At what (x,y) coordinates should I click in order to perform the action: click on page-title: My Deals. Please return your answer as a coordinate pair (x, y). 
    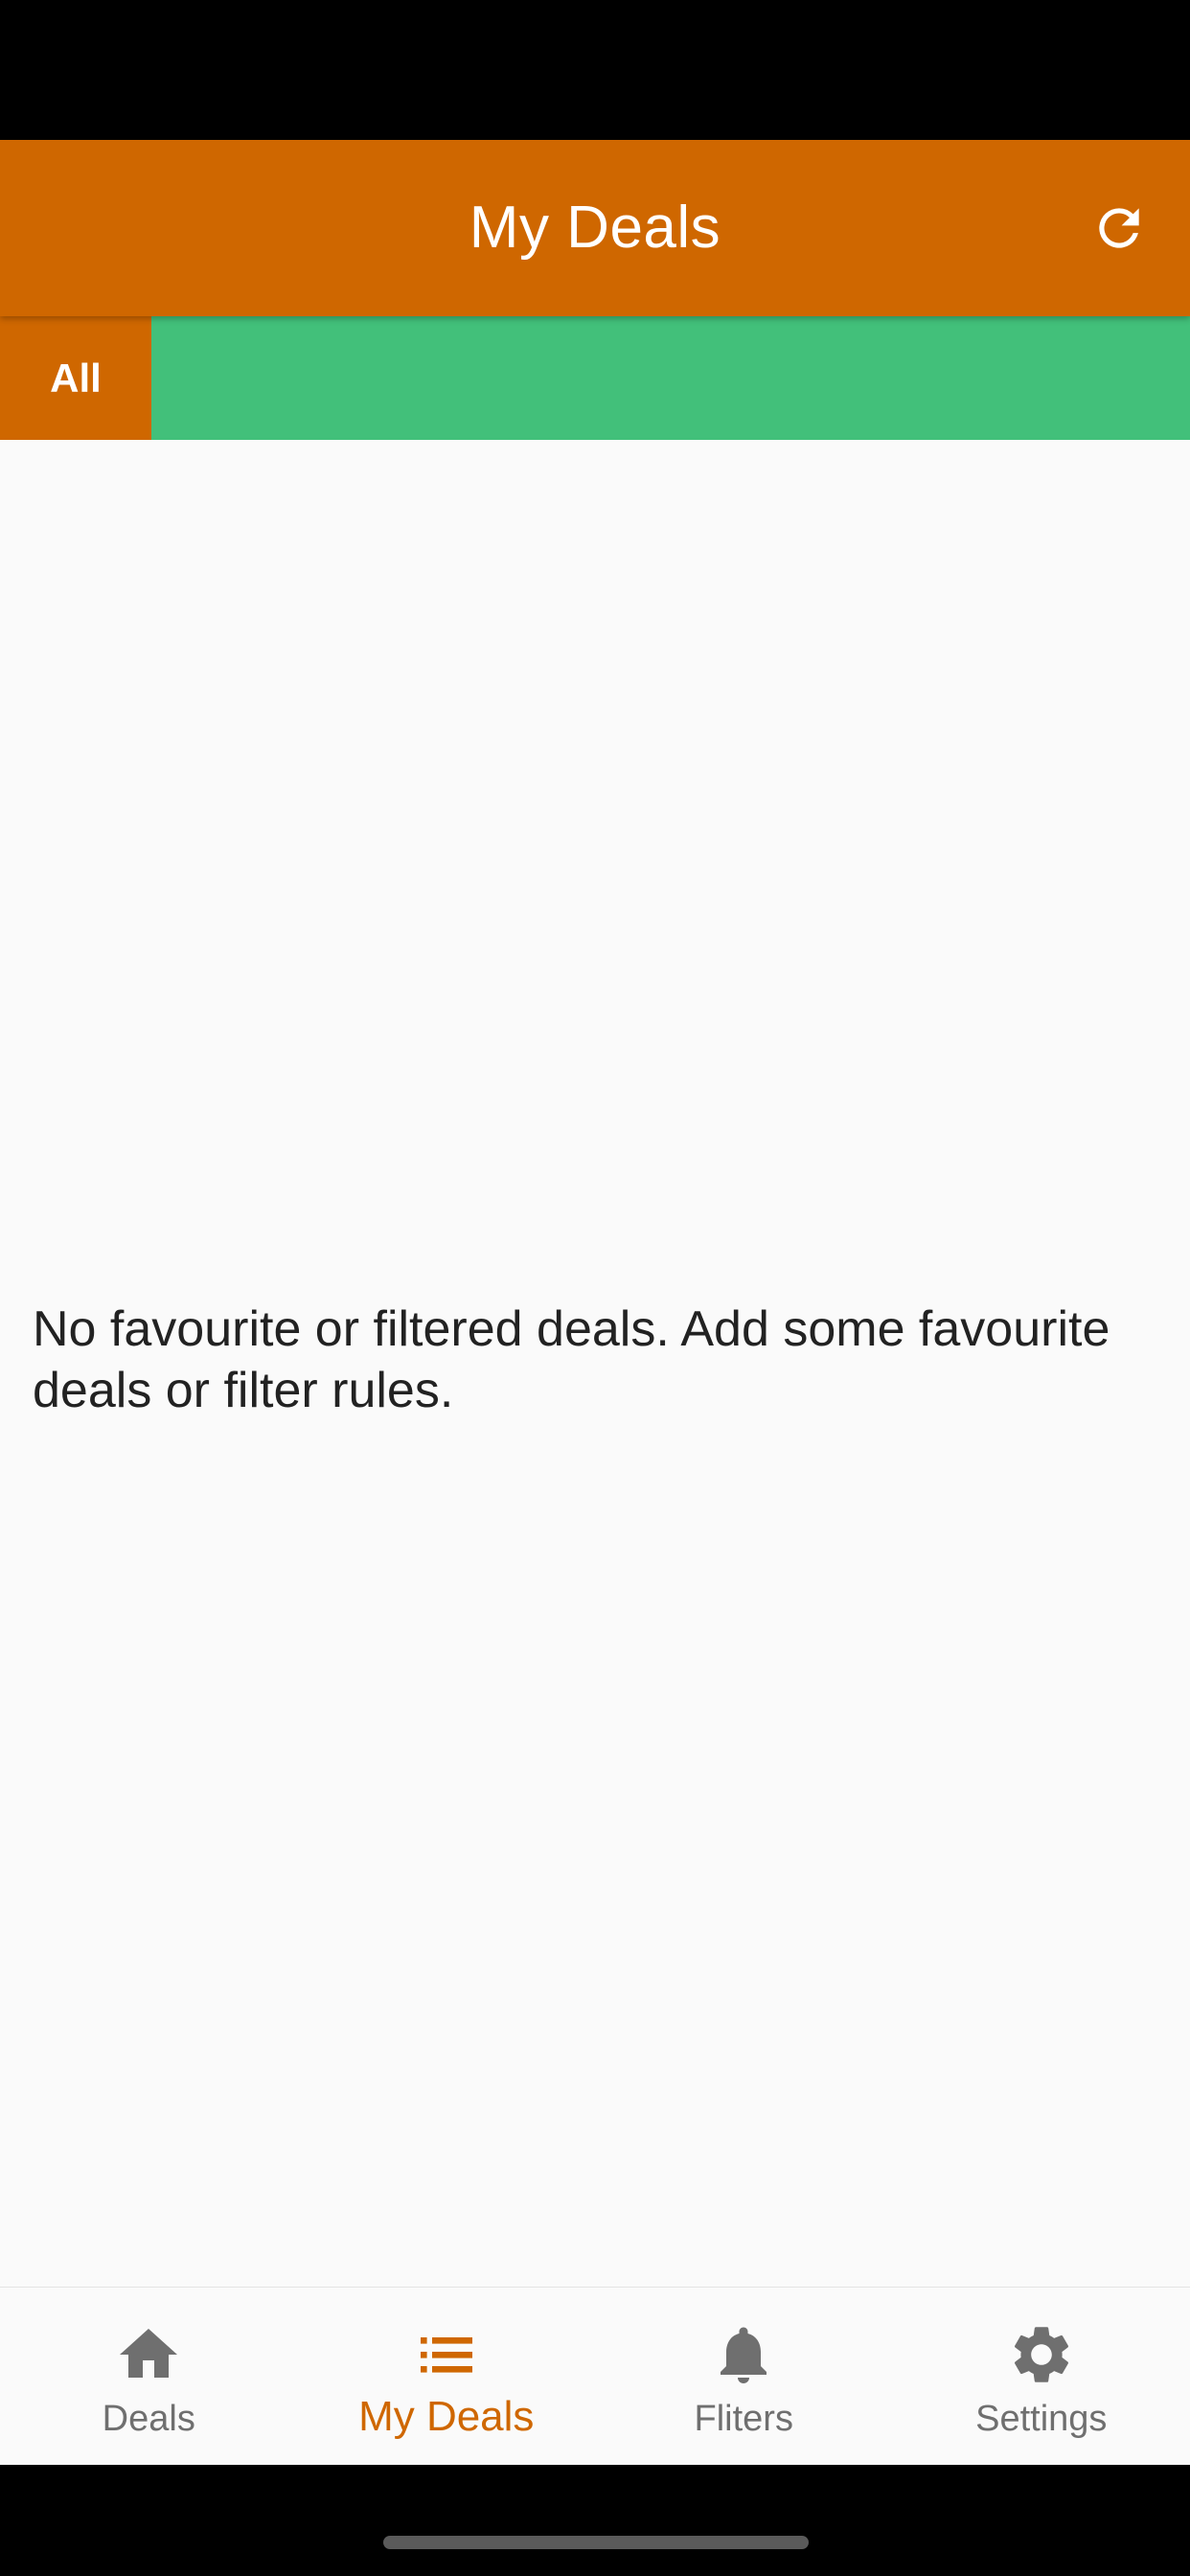
    Looking at the image, I should click on (595, 228).